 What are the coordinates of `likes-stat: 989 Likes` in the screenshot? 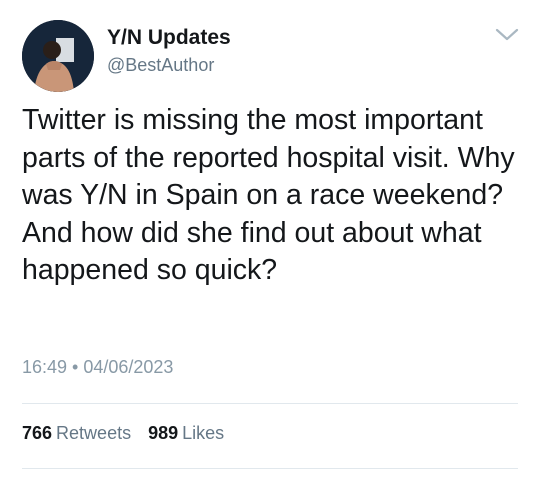 It's located at (186, 433).